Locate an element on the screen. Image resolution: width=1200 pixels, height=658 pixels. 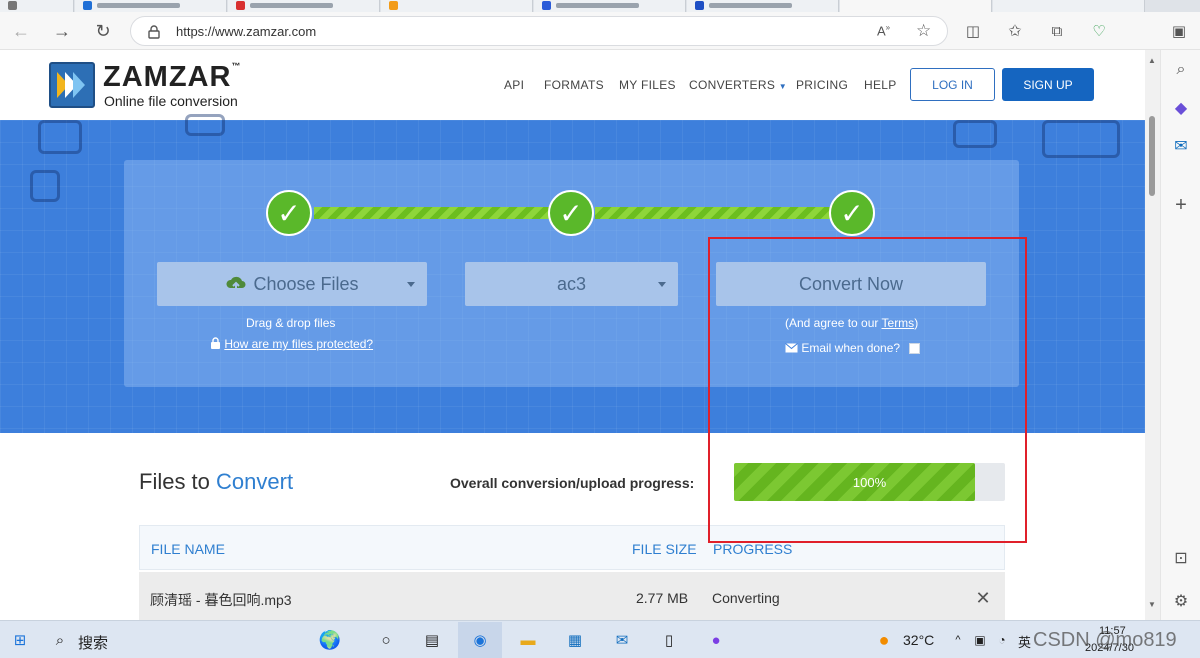
cloud-upload-icon is located at coordinates (236, 284).